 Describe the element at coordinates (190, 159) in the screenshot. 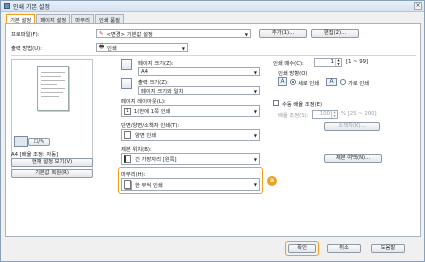

I see `binding-location-select: 긴 가장자리 [왼쪽] ▼` at that location.